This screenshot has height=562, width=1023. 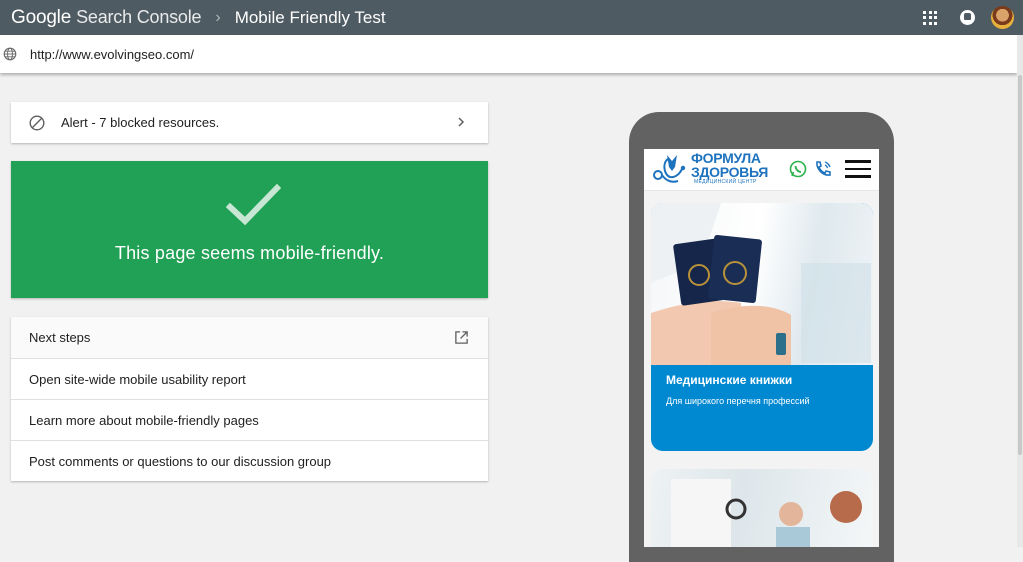 I want to click on blocked-resources-alert: Alert - 7 blocked resources., so click(x=249, y=122).